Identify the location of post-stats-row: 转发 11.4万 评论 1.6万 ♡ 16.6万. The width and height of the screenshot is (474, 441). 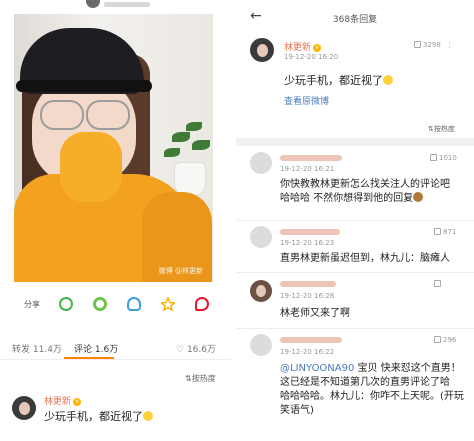
(115, 348).